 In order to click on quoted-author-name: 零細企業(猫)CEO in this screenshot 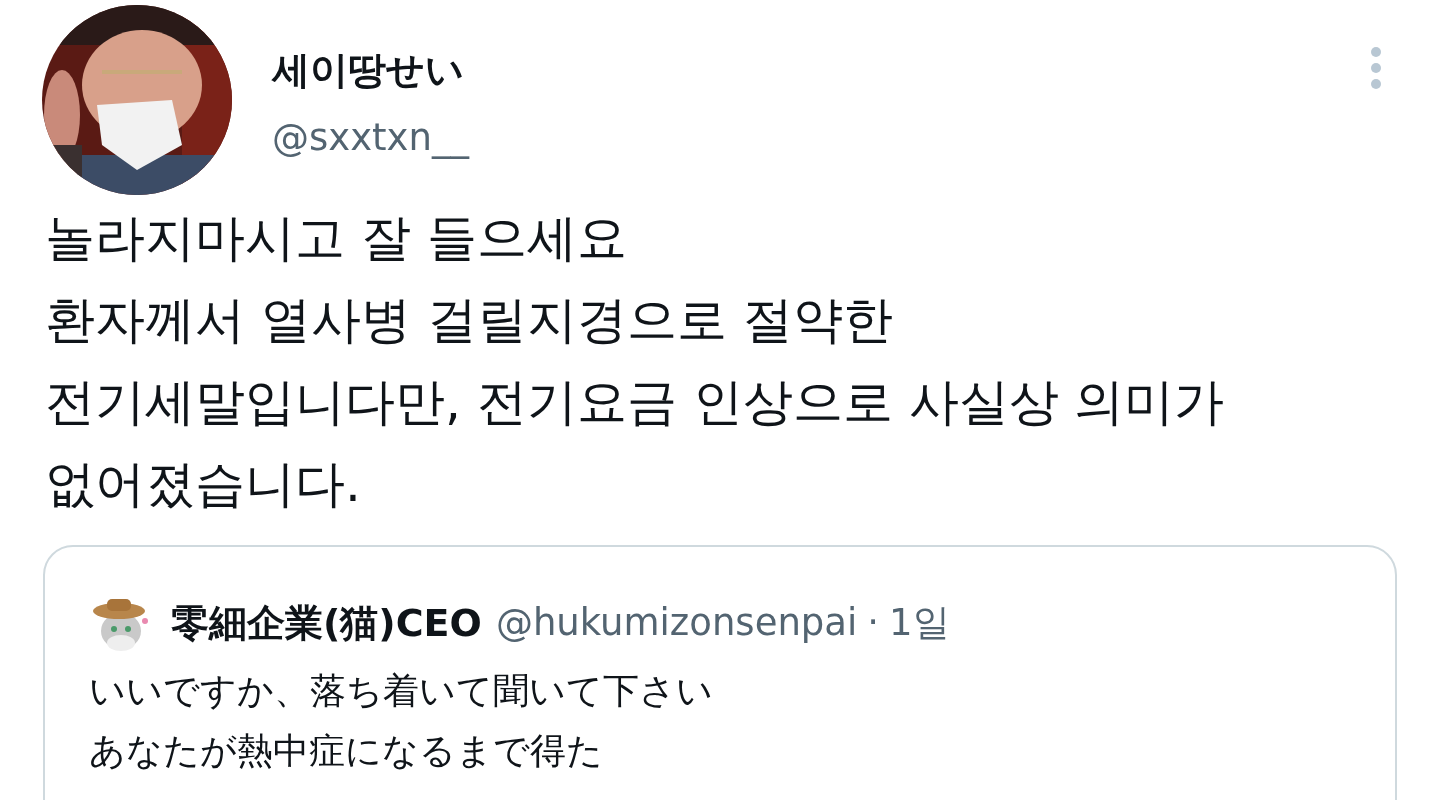, I will do `click(326, 623)`.